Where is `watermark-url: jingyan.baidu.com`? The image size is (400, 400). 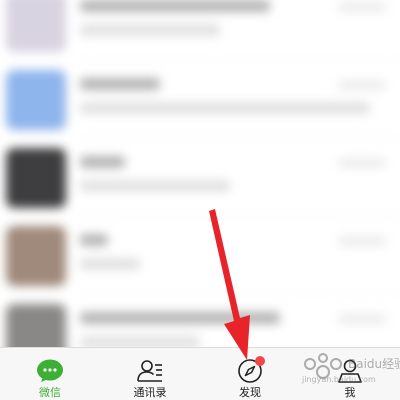 watermark-url: jingyan.baidu.com is located at coordinates (339, 379).